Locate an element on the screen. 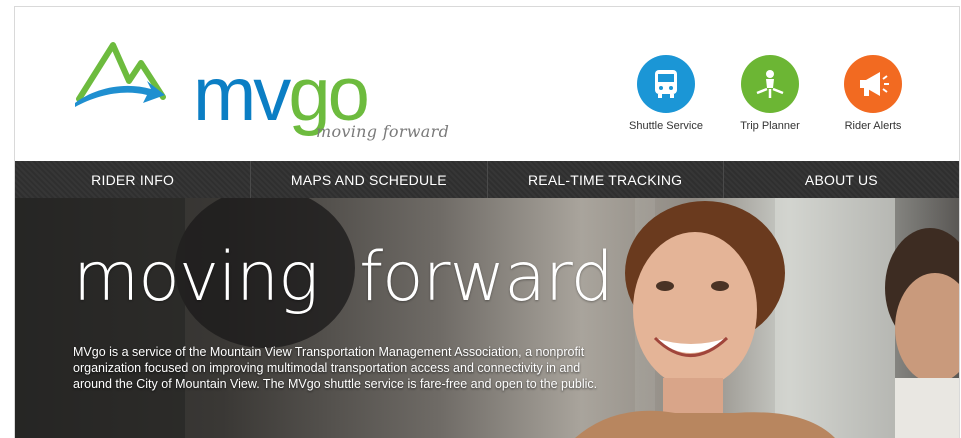  hero-title: moving forward is located at coordinates (343, 277).